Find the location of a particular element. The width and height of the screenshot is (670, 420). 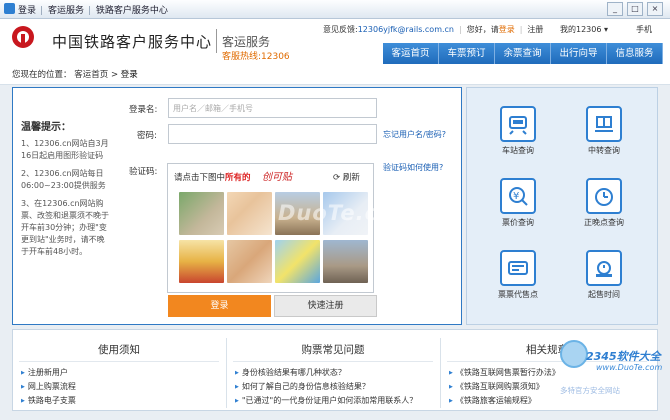

tab-passenger-service: 客运服务 is located at coordinates (66, 11).